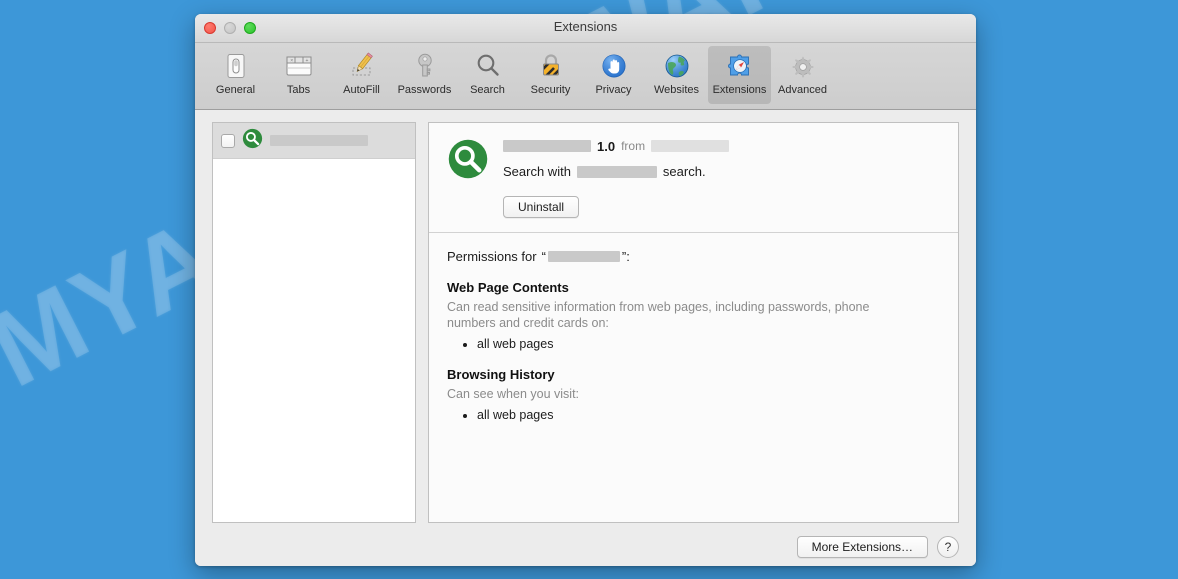 The width and height of the screenshot is (1178, 579). Describe the element at coordinates (677, 66) in the screenshot. I see `websites-icon` at that location.